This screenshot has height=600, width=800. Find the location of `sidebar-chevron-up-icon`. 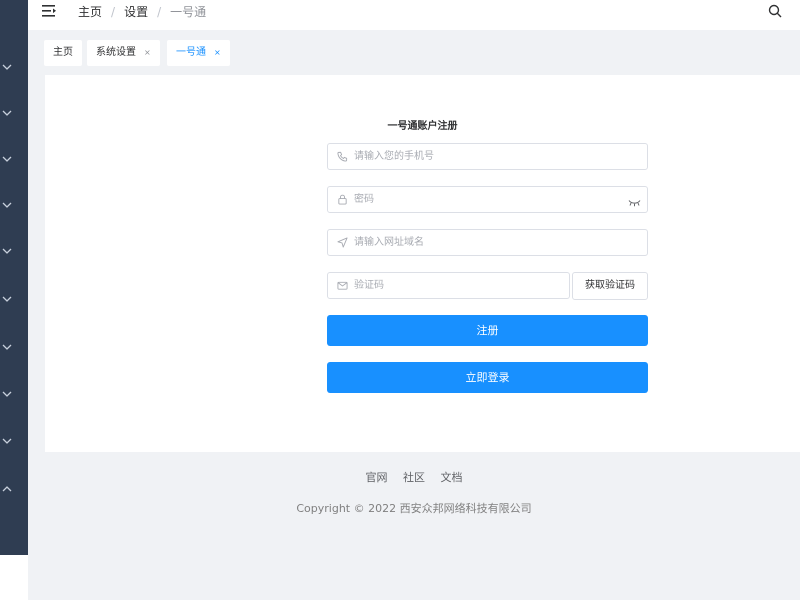

sidebar-chevron-up-icon is located at coordinates (8, 490).